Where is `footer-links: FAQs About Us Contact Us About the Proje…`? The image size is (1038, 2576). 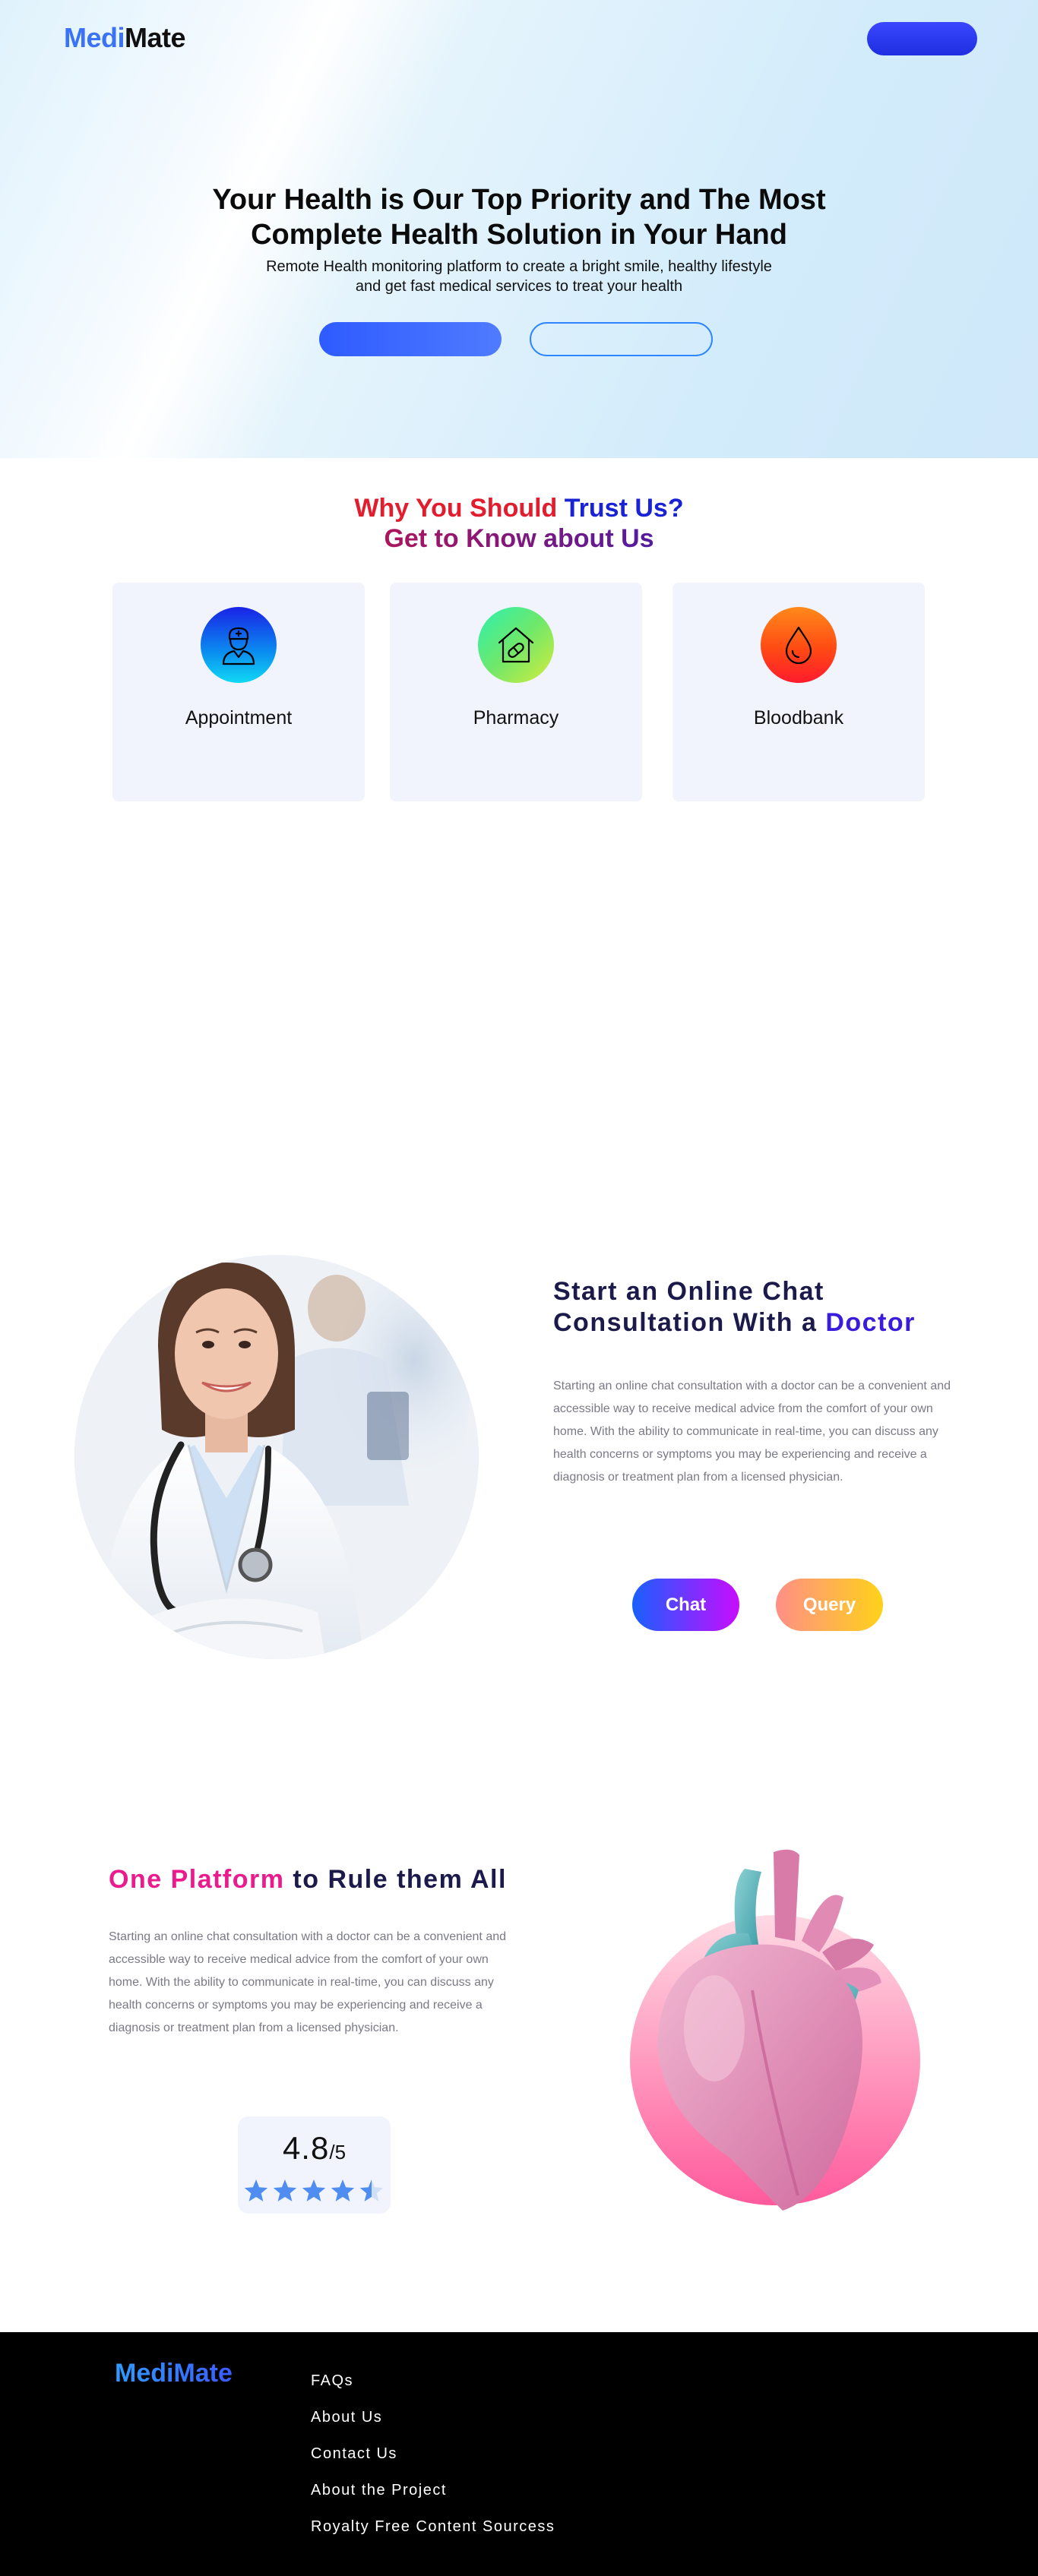
footer-links: FAQs About Us Contact Us About the Proje… is located at coordinates (433, 2463).